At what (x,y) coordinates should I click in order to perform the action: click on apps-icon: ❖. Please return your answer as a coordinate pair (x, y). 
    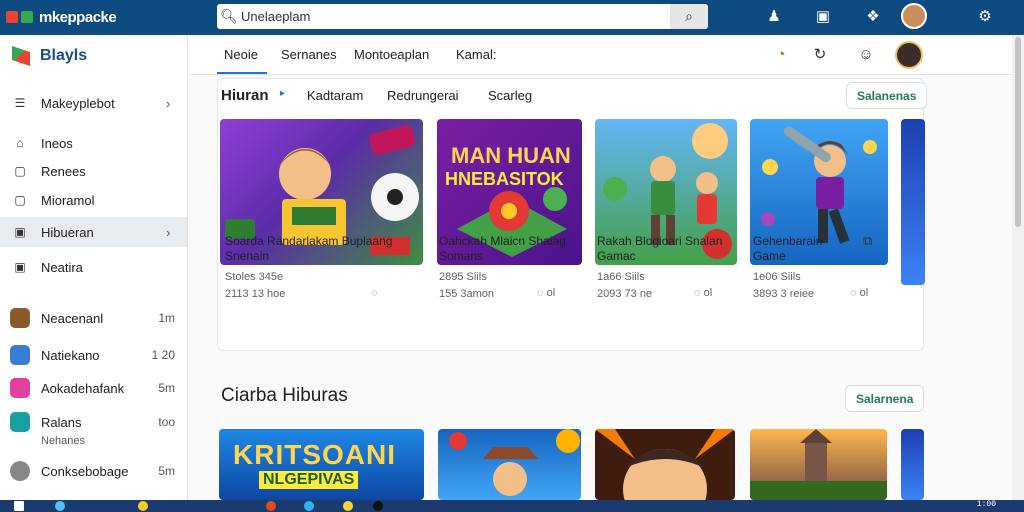
    Looking at the image, I should click on (873, 17).